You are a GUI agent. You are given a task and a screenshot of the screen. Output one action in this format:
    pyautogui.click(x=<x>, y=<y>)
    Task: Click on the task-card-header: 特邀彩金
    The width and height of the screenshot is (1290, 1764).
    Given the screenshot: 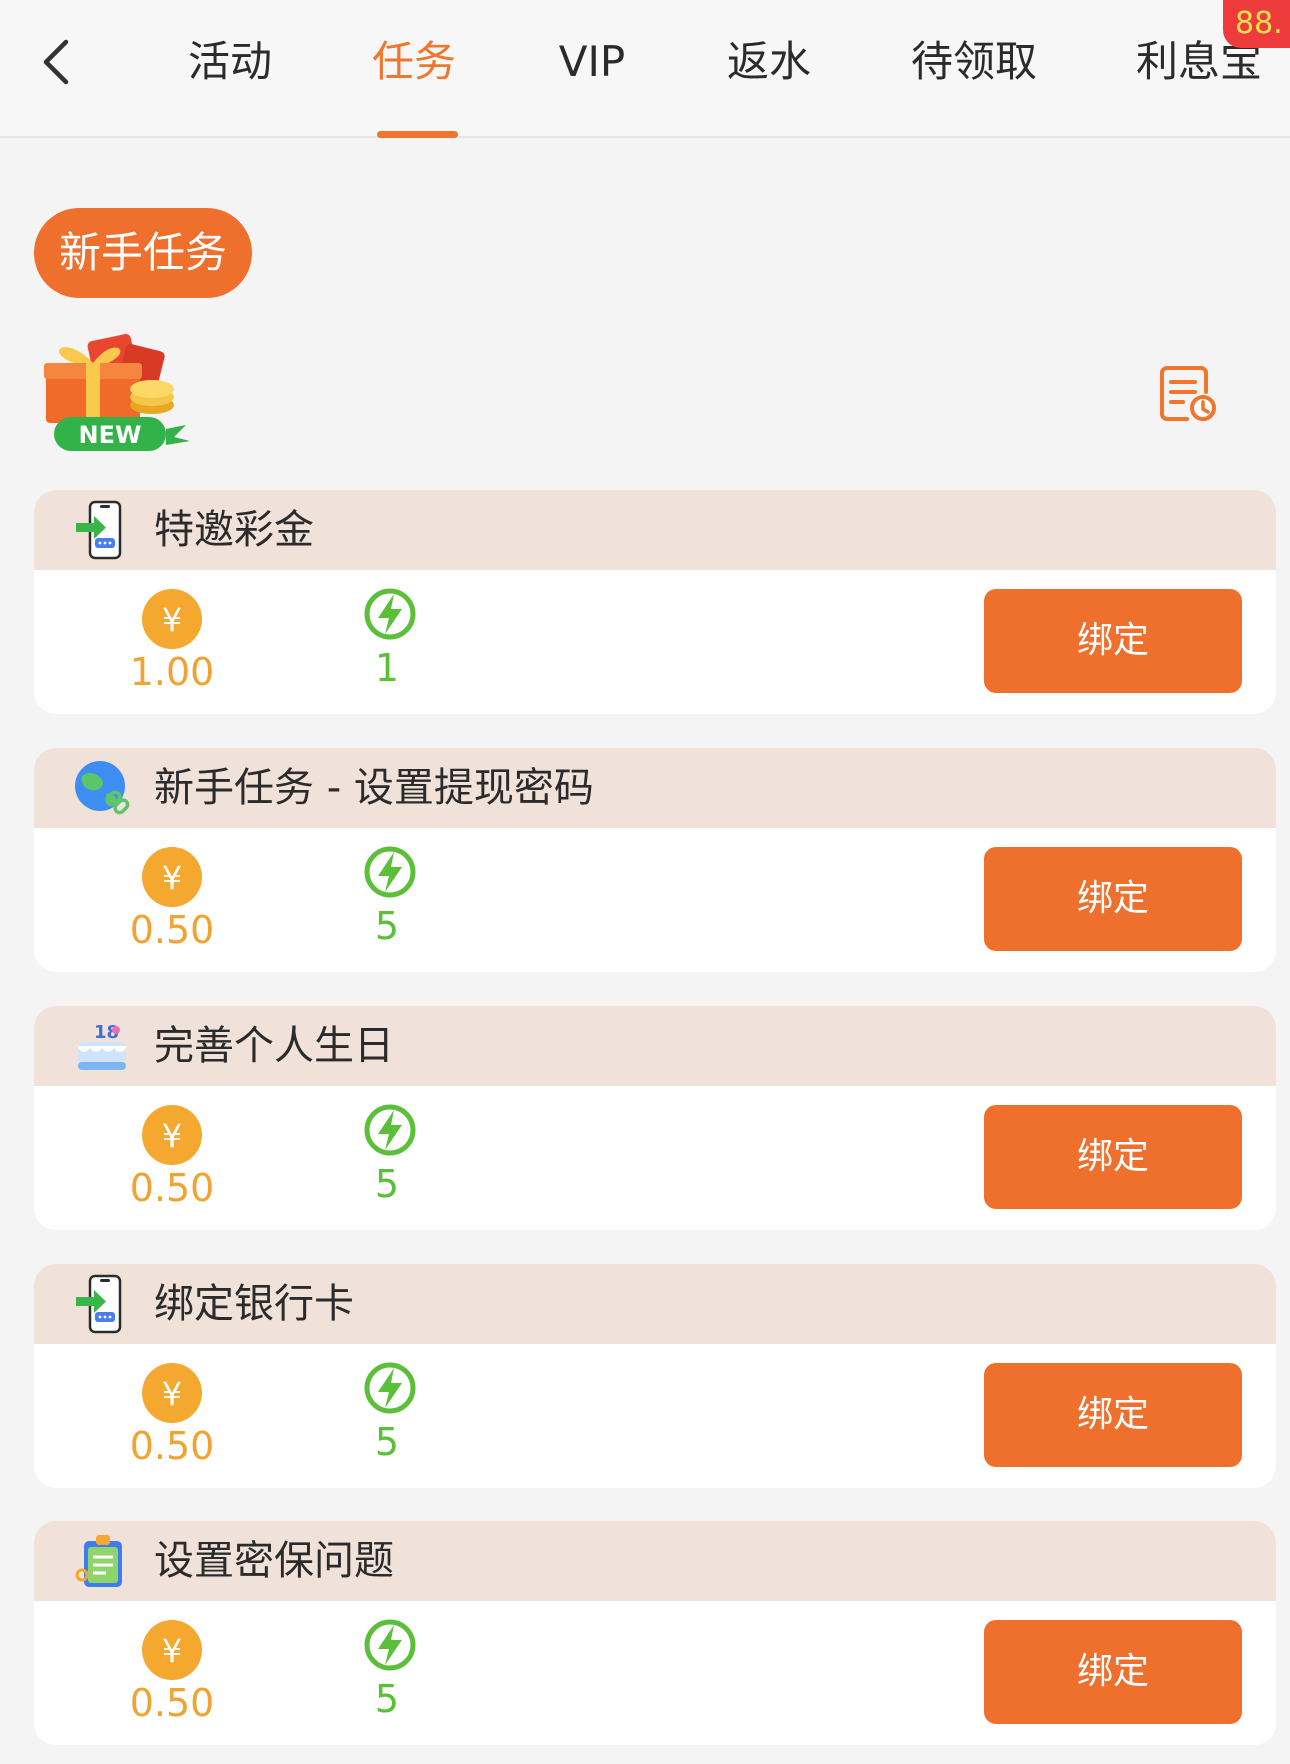 What is the action you would take?
    pyautogui.click(x=655, y=530)
    